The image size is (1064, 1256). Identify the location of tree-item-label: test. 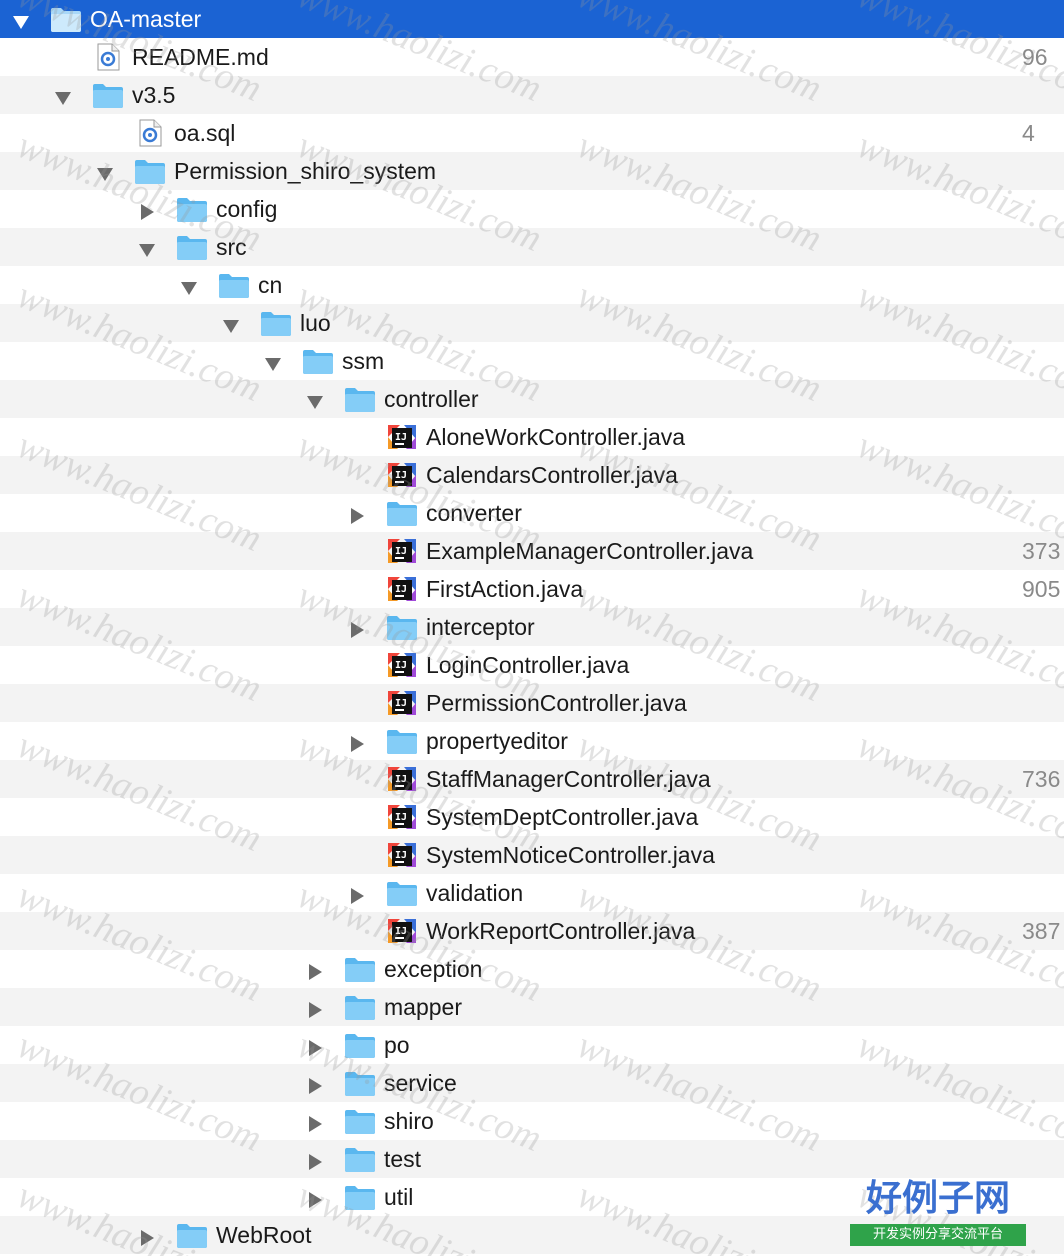
(403, 1159).